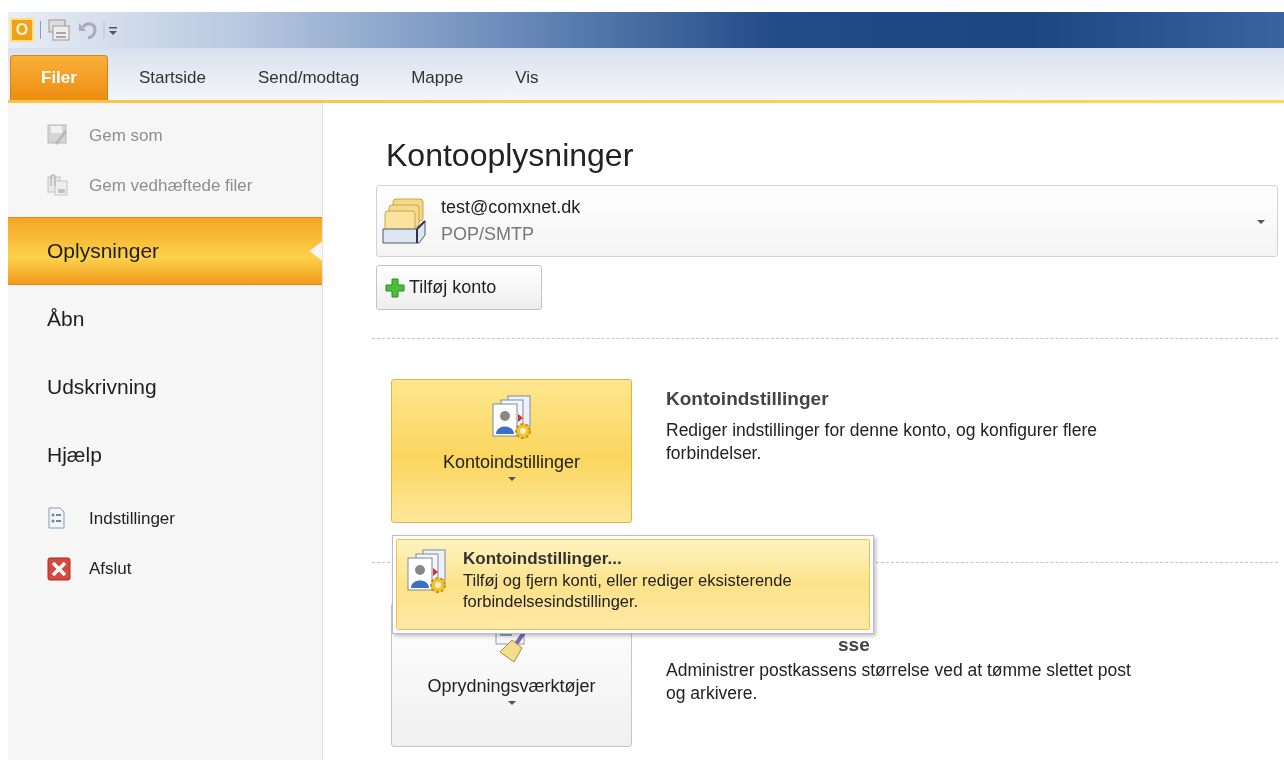  What do you see at coordinates (882, 442) in the screenshot?
I see `section-description: Rediger indstillinger for denne konto, og konfigurer flere forbindelser.` at bounding box center [882, 442].